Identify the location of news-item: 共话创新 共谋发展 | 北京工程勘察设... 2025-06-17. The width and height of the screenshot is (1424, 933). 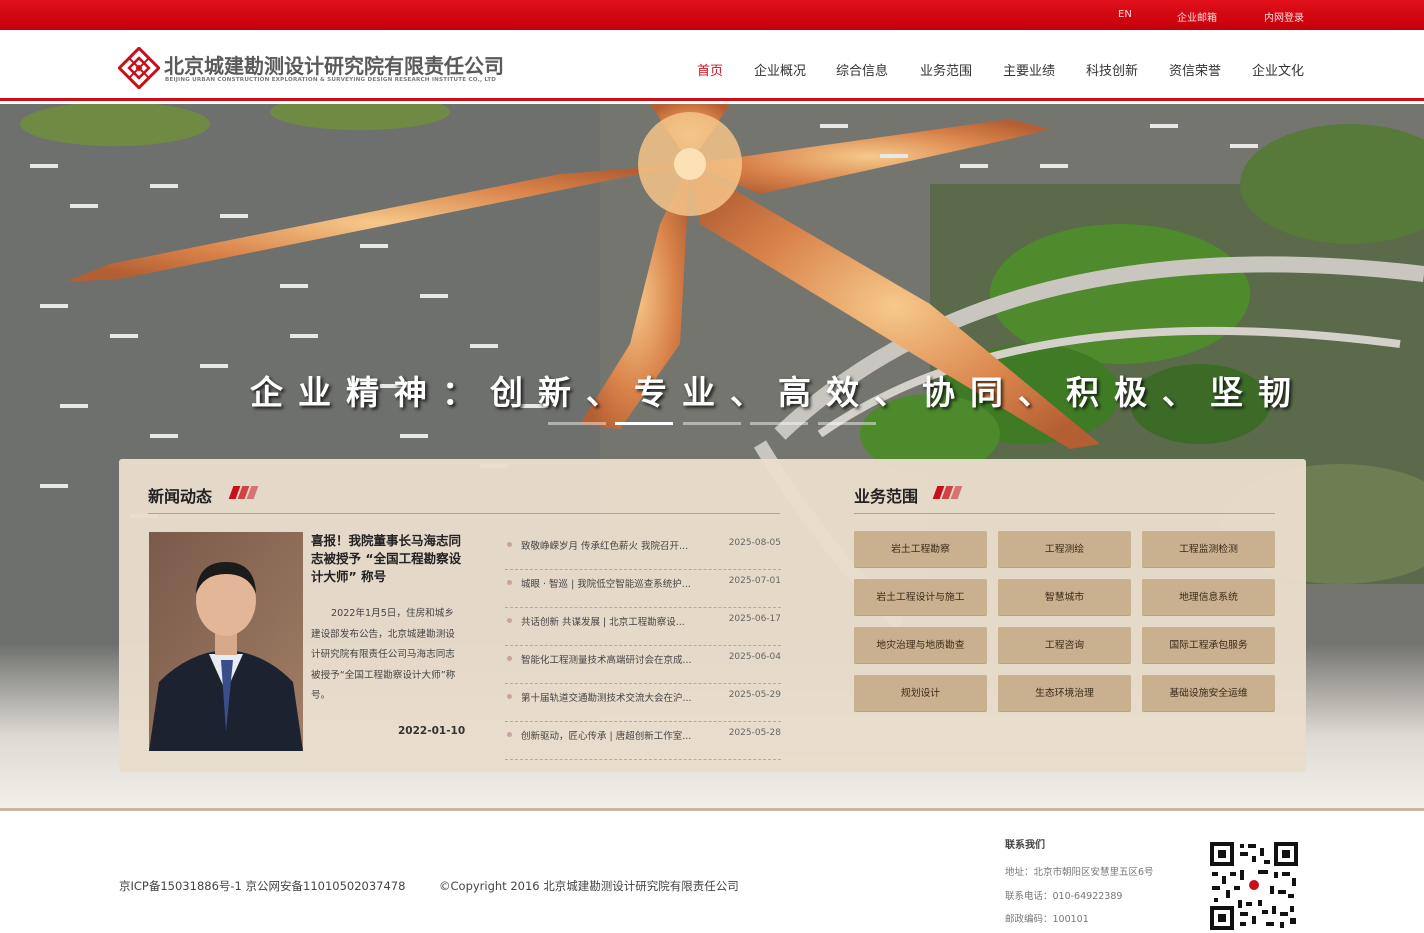
(643, 627).